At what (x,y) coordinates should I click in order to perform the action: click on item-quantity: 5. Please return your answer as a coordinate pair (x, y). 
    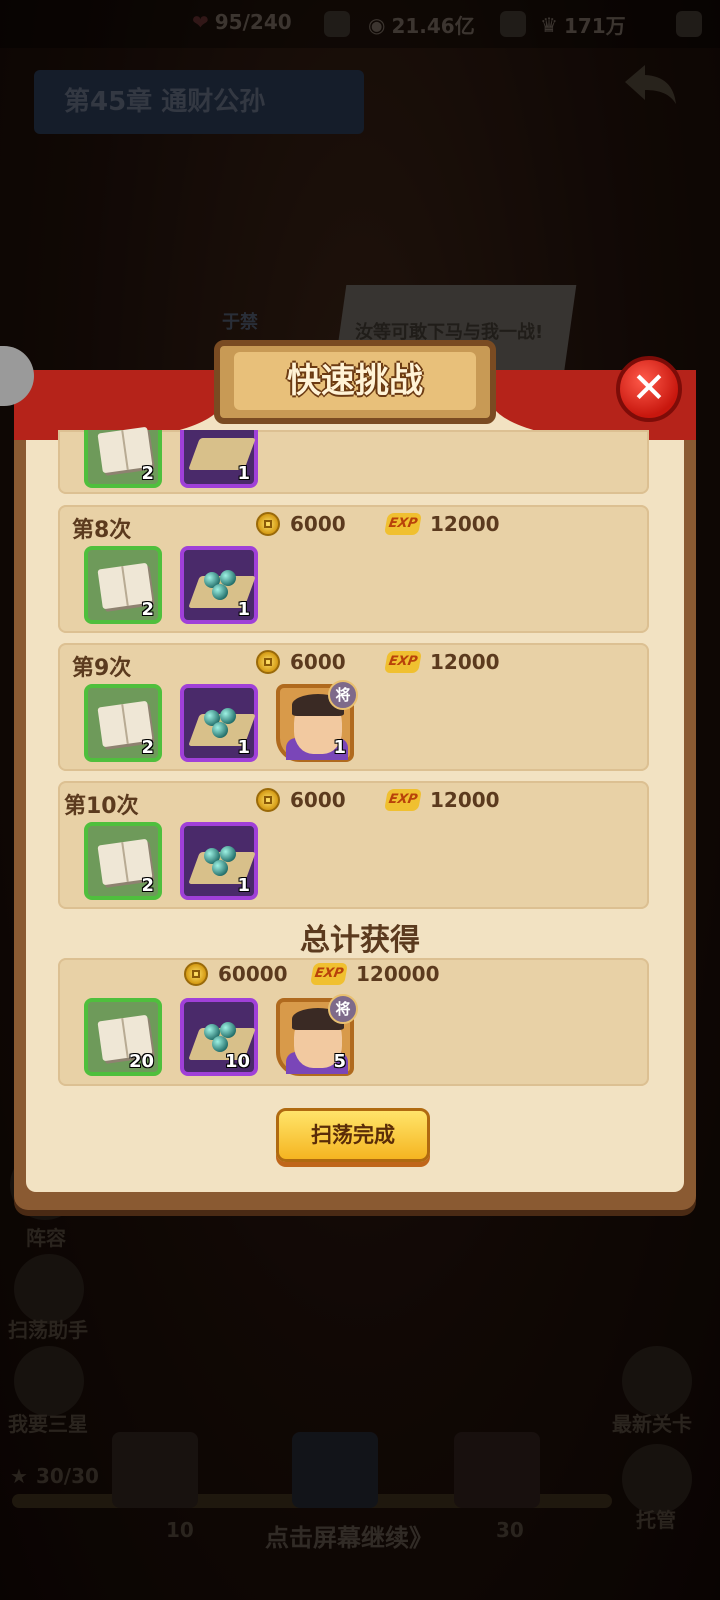
    Looking at the image, I should click on (339, 1061).